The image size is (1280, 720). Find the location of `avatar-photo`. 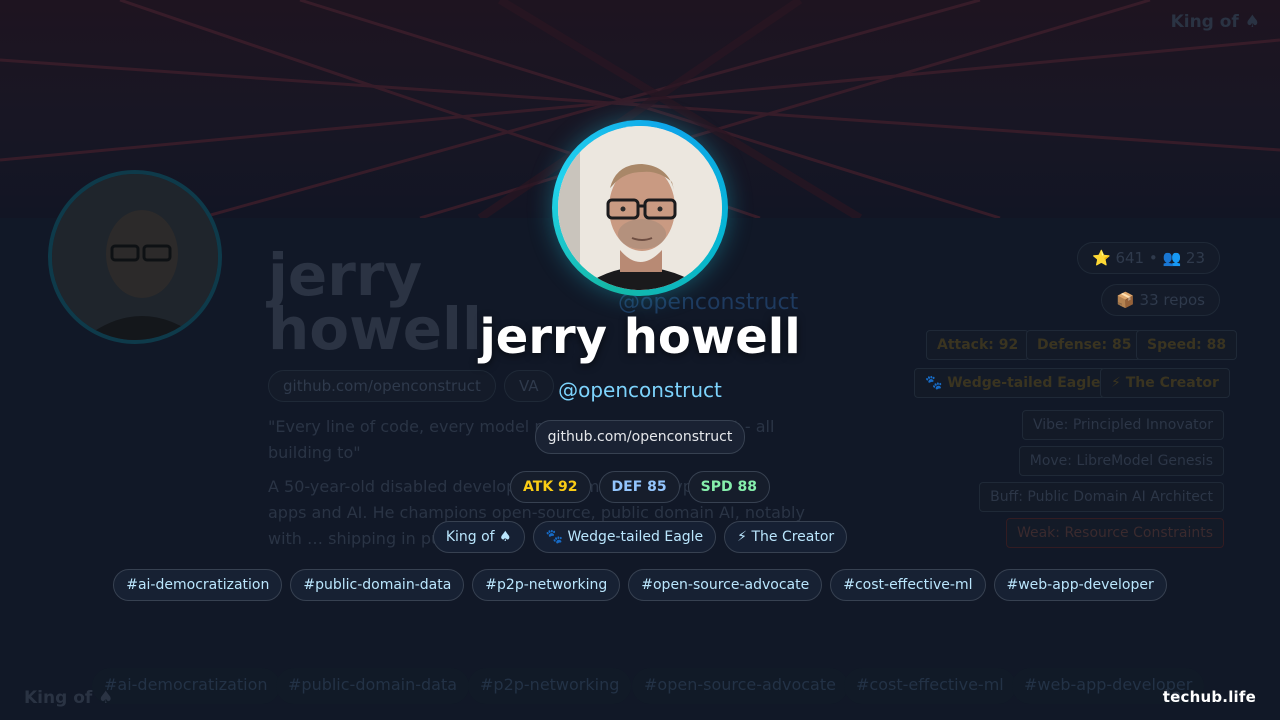

avatar-photo is located at coordinates (640, 208).